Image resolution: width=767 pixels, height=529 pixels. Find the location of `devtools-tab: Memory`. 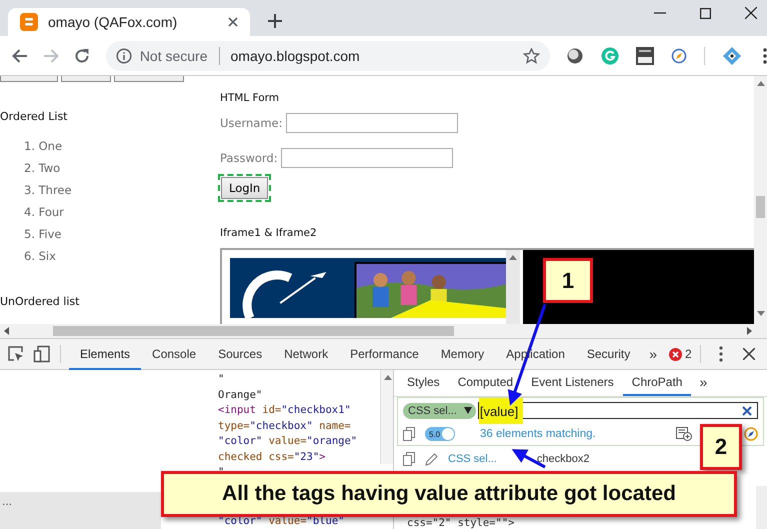

devtools-tab: Memory is located at coordinates (463, 354).